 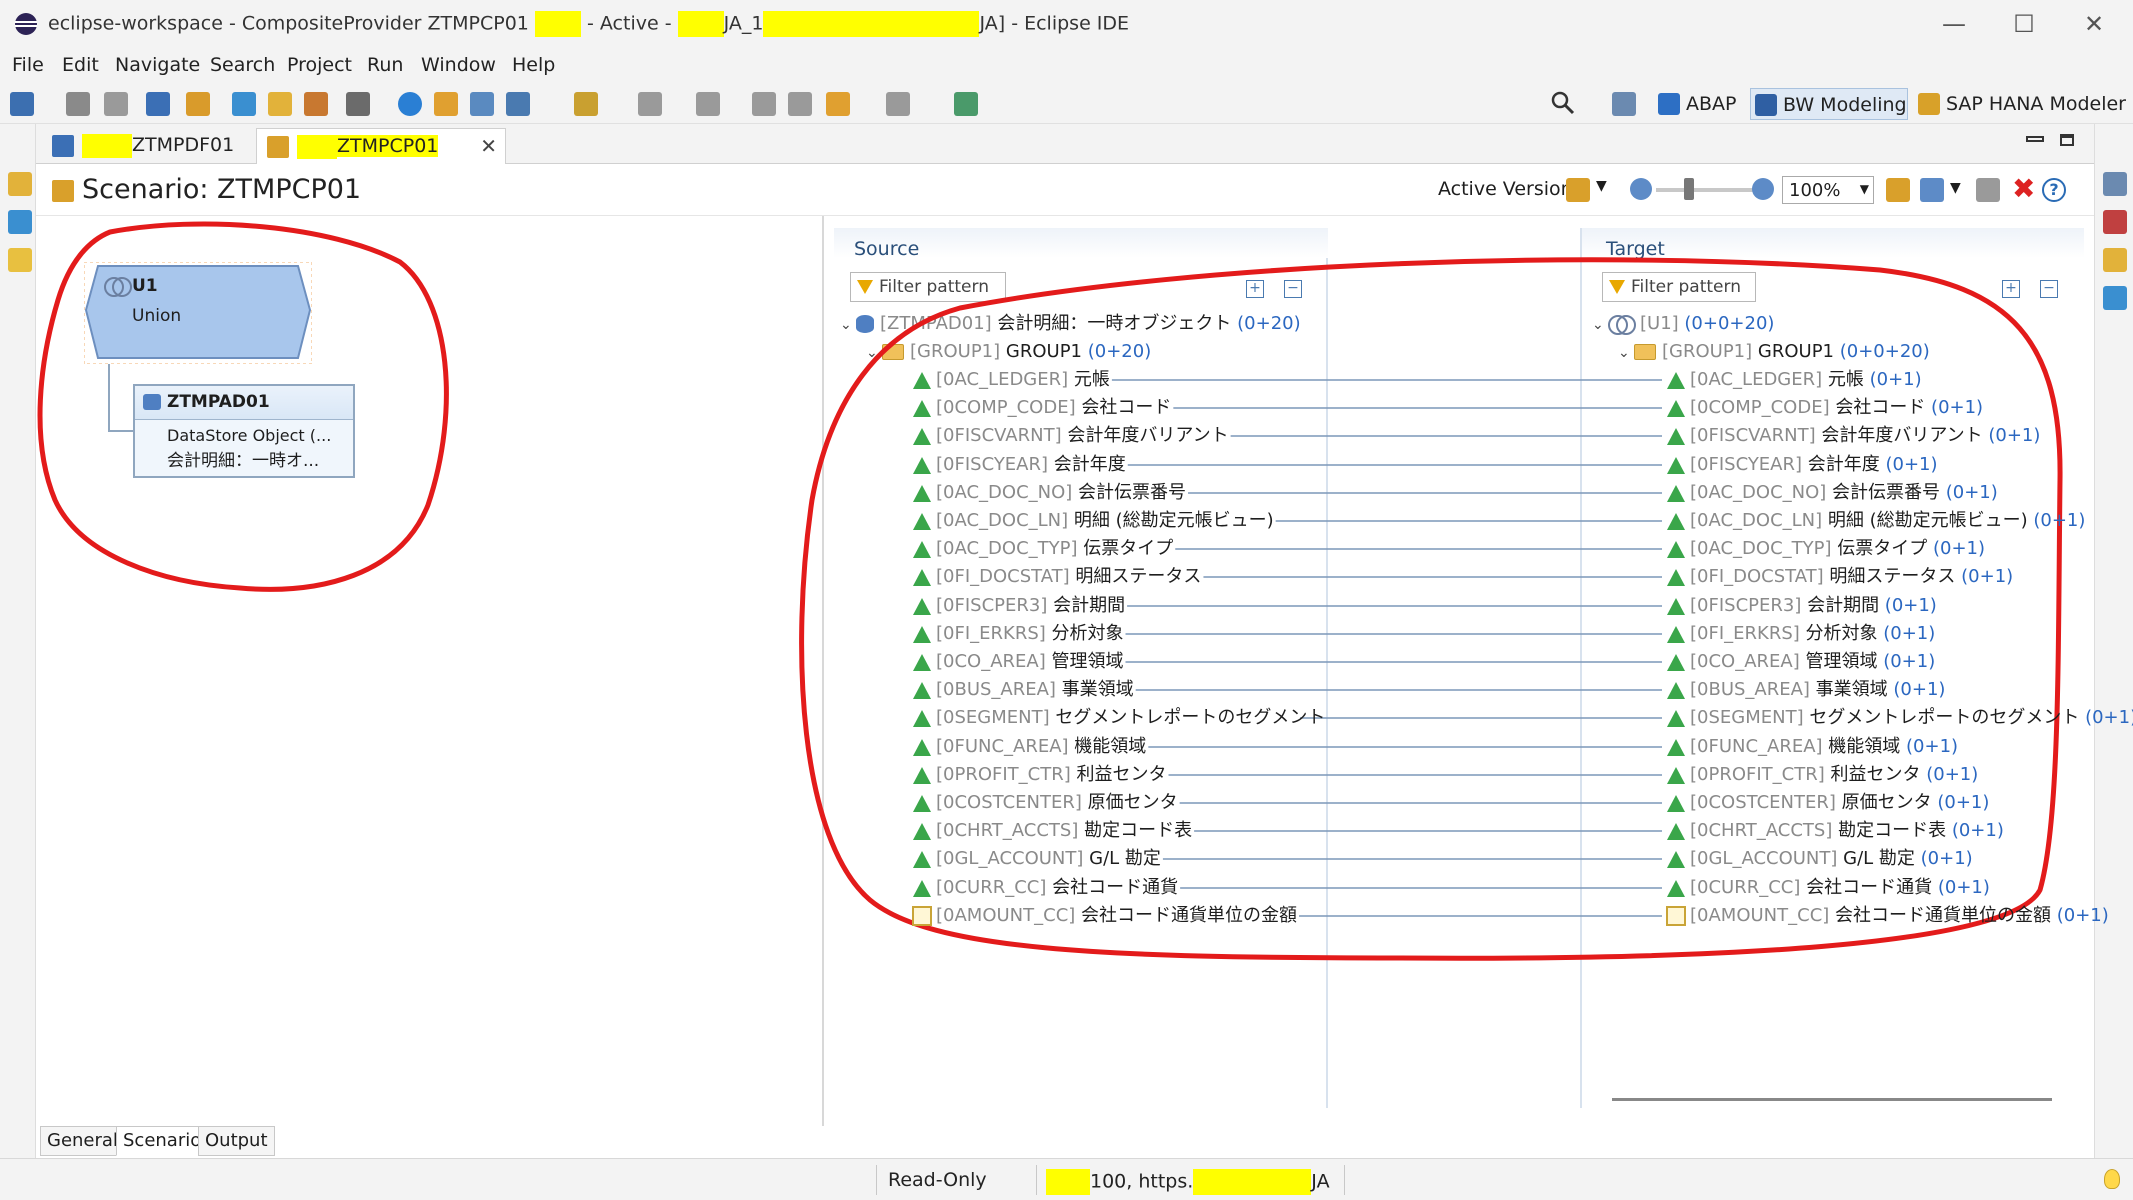 I want to click on target-field-row: [0CO_AREA] 管理領域 (0+1), so click(x=1800, y=662).